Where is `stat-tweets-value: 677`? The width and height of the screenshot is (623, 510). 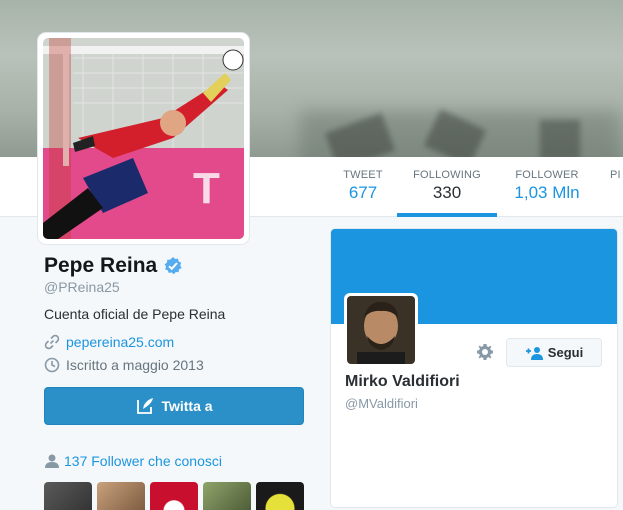 stat-tweets-value: 677 is located at coordinates (363, 192).